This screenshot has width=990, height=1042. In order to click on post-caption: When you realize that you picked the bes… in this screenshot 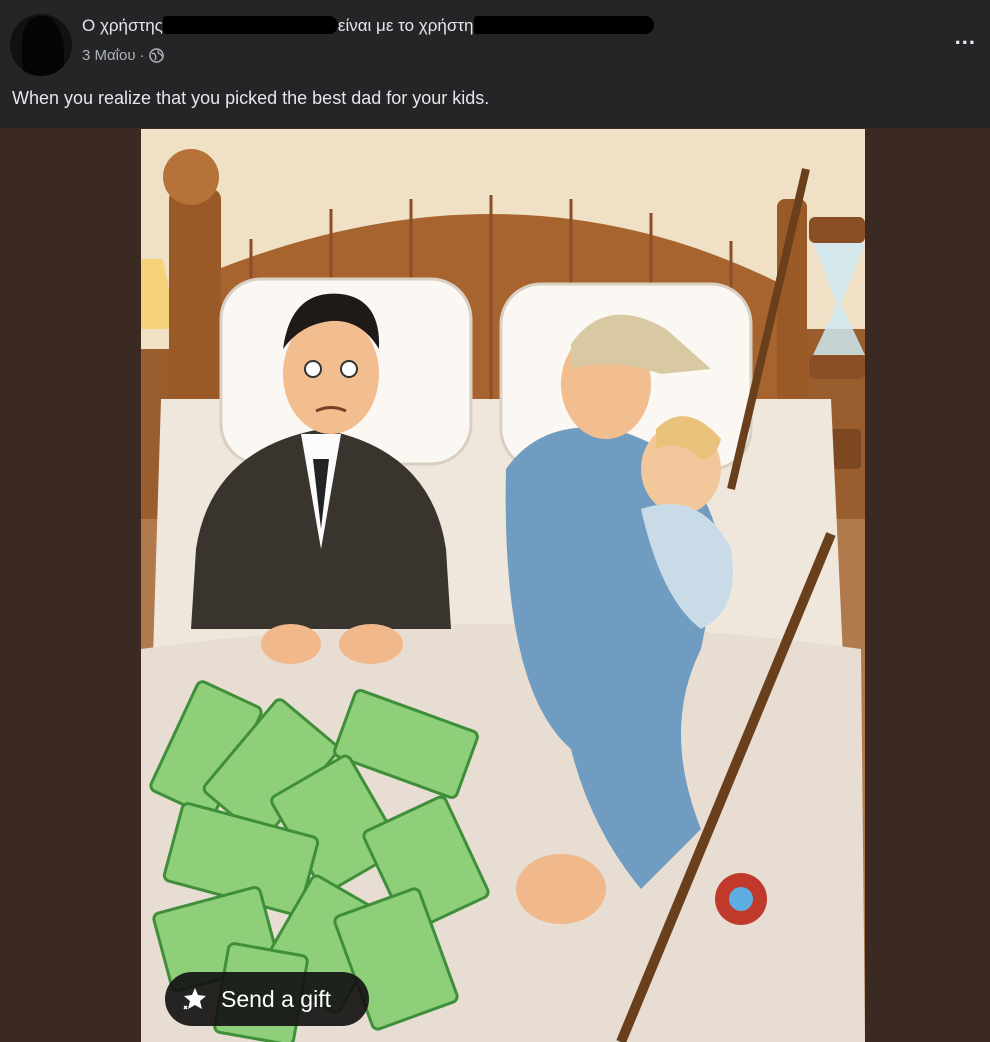, I will do `click(251, 98)`.